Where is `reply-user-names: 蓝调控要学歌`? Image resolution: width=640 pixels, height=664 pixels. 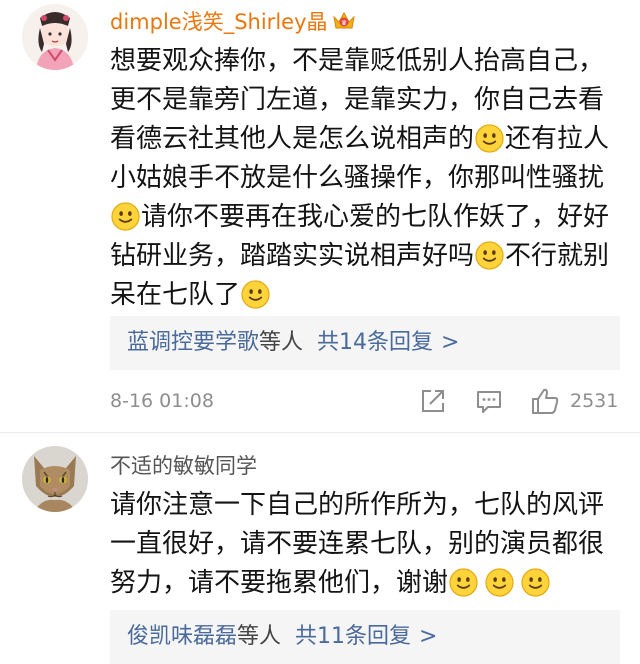 reply-user-names: 蓝调控要学歌 is located at coordinates (193, 342).